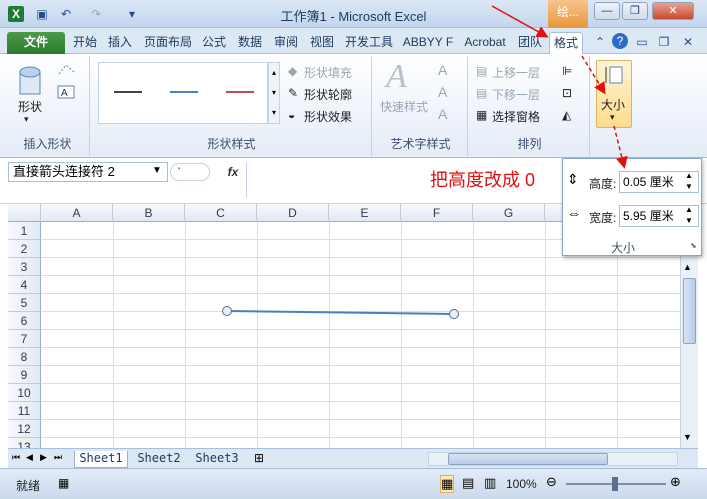 The width and height of the screenshot is (707, 499). What do you see at coordinates (468, 483) in the screenshot?
I see `page-layout-view-icon: ▤` at bounding box center [468, 483].